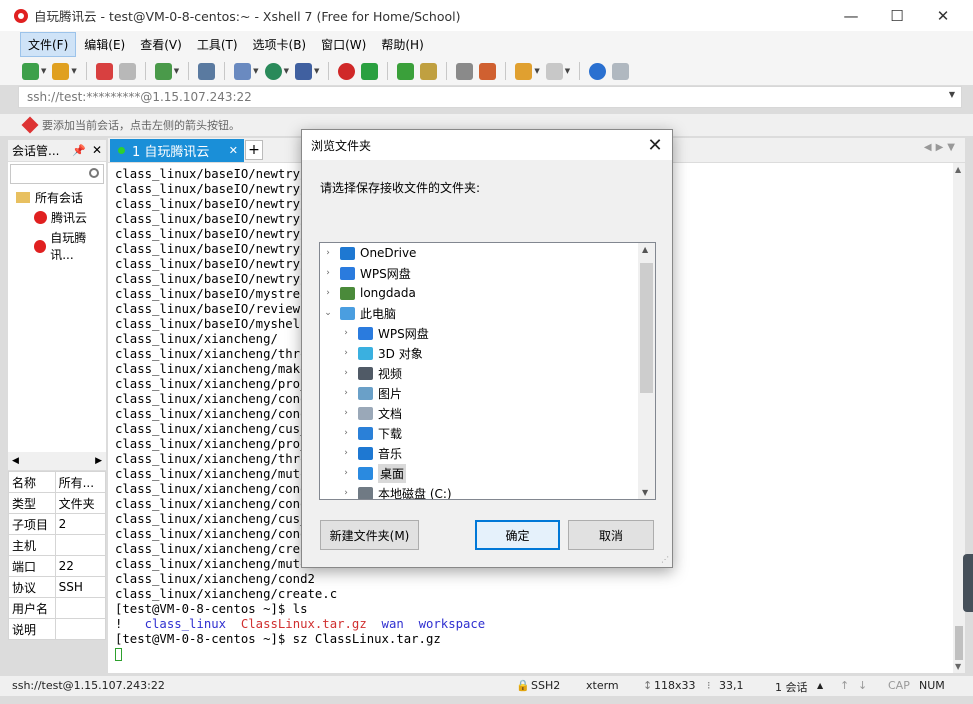 Image resolution: width=973 pixels, height=704 pixels. Describe the element at coordinates (968, 583) in the screenshot. I see `side-widget` at that location.